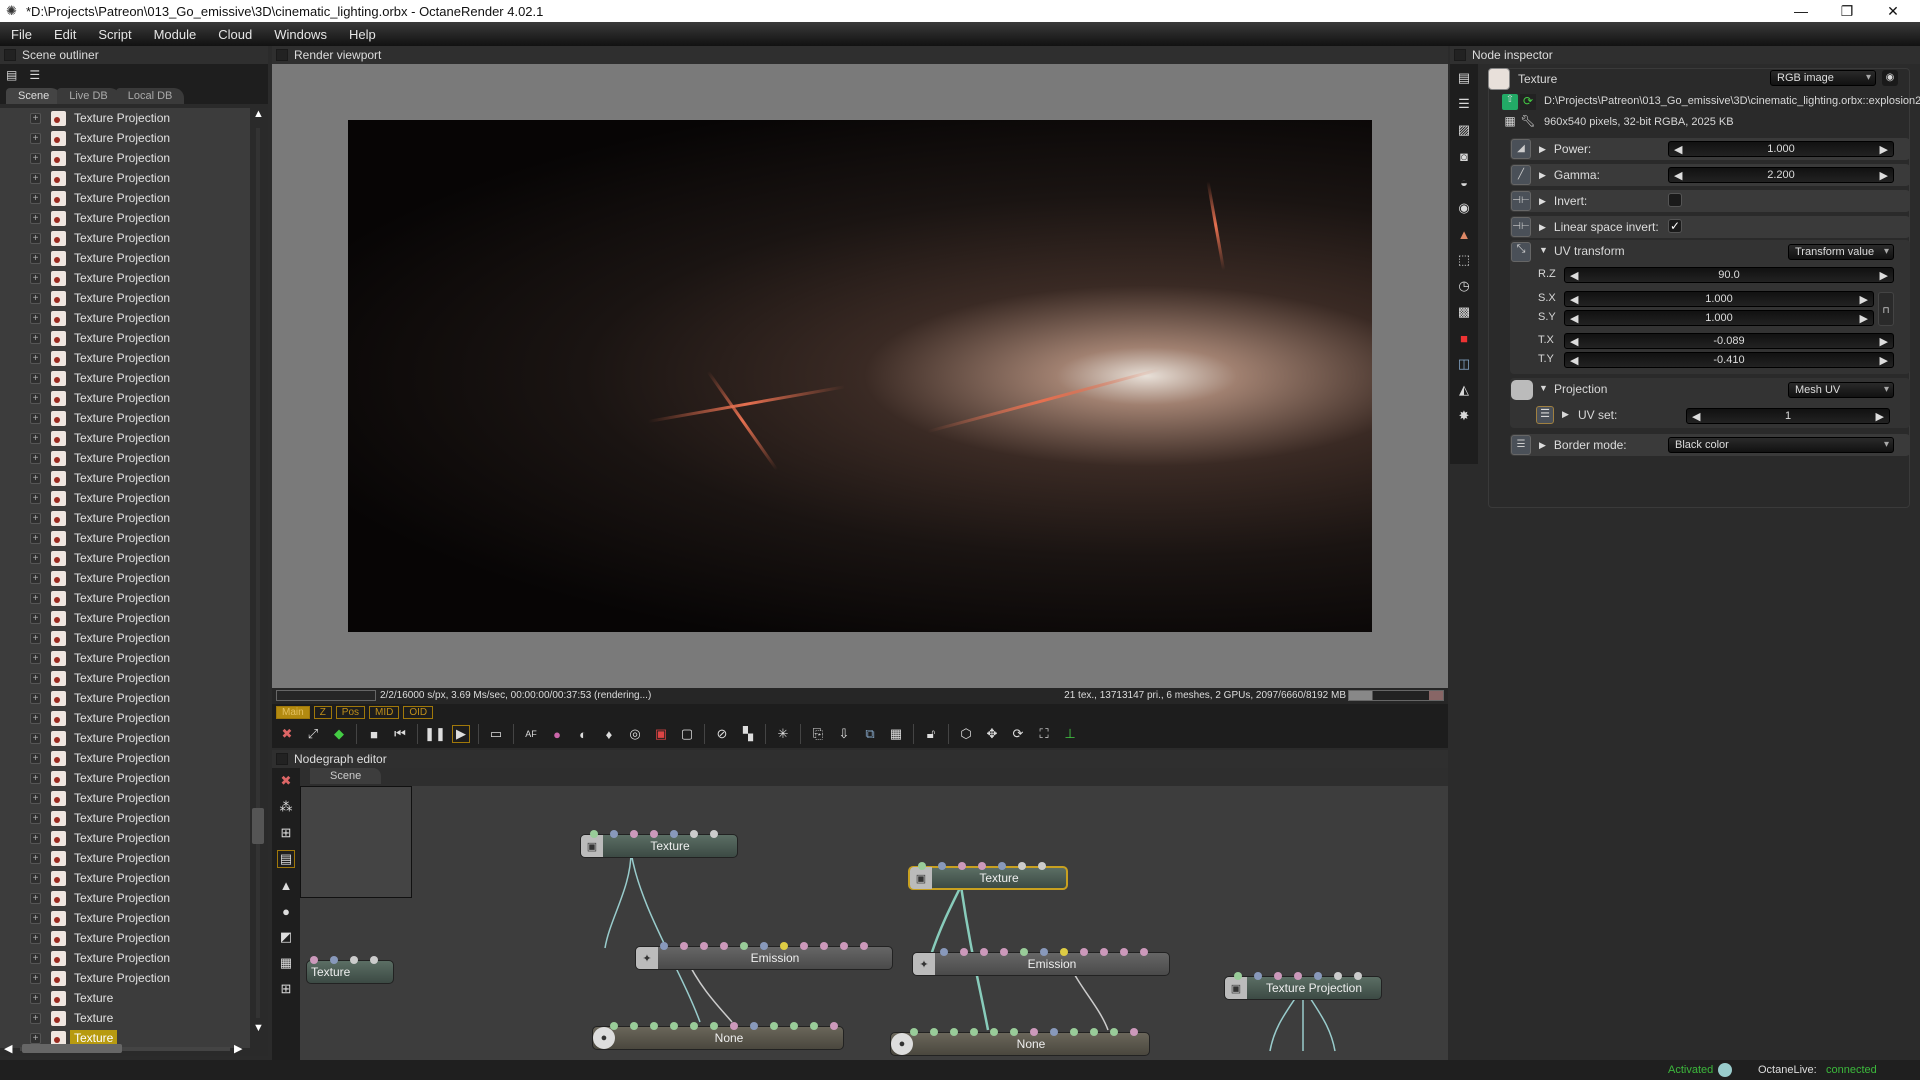  What do you see at coordinates (1781, 445) in the screenshot?
I see `border-mode-dropdown: Black color` at bounding box center [1781, 445].